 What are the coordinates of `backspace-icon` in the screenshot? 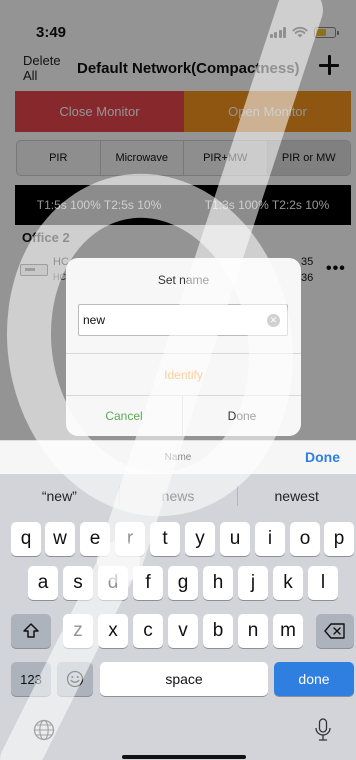 It's located at (334, 631).